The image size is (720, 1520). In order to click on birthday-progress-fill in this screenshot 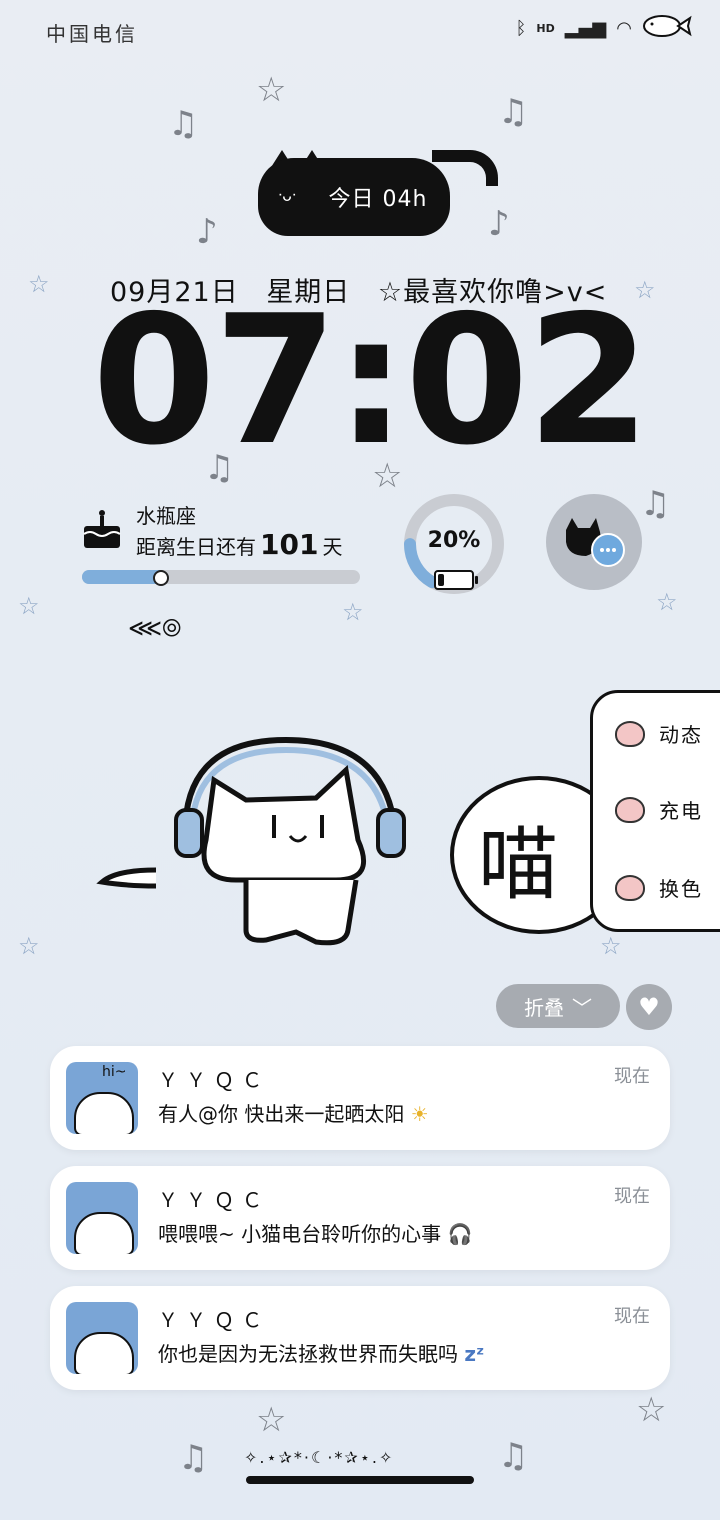, I will do `click(121, 577)`.